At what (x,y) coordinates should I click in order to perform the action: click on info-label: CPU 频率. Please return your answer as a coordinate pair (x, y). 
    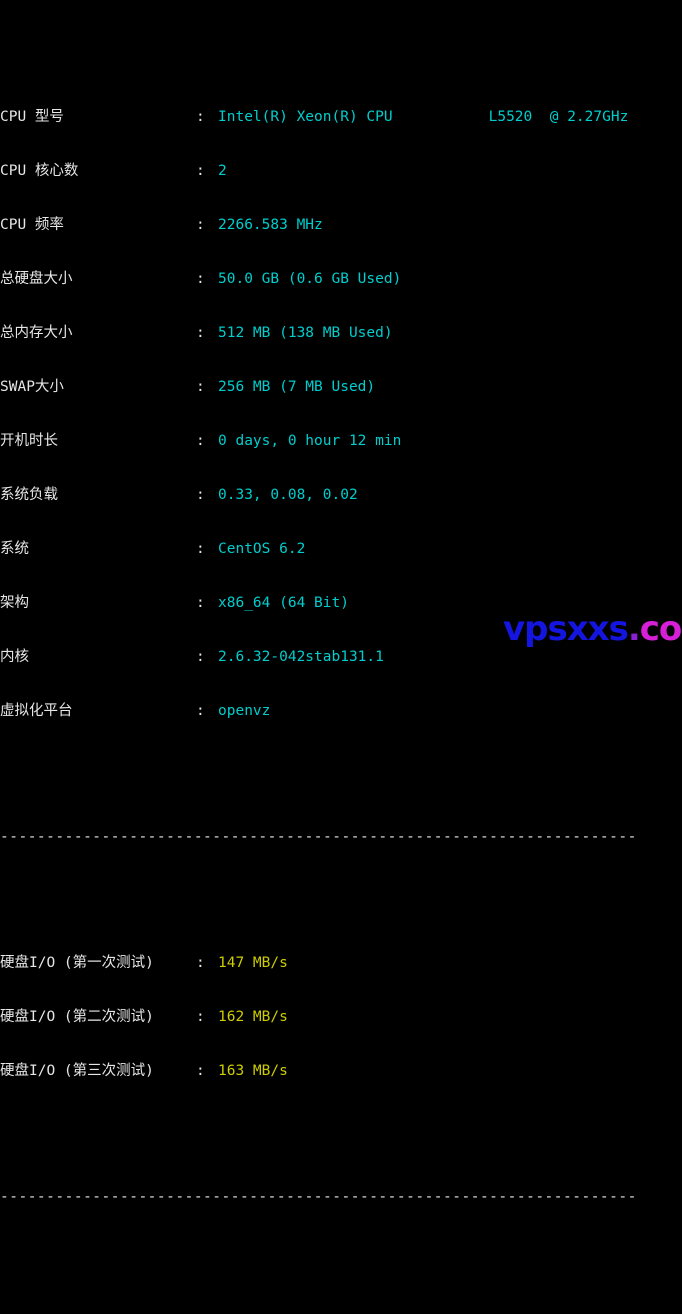
    Looking at the image, I should click on (32, 225).